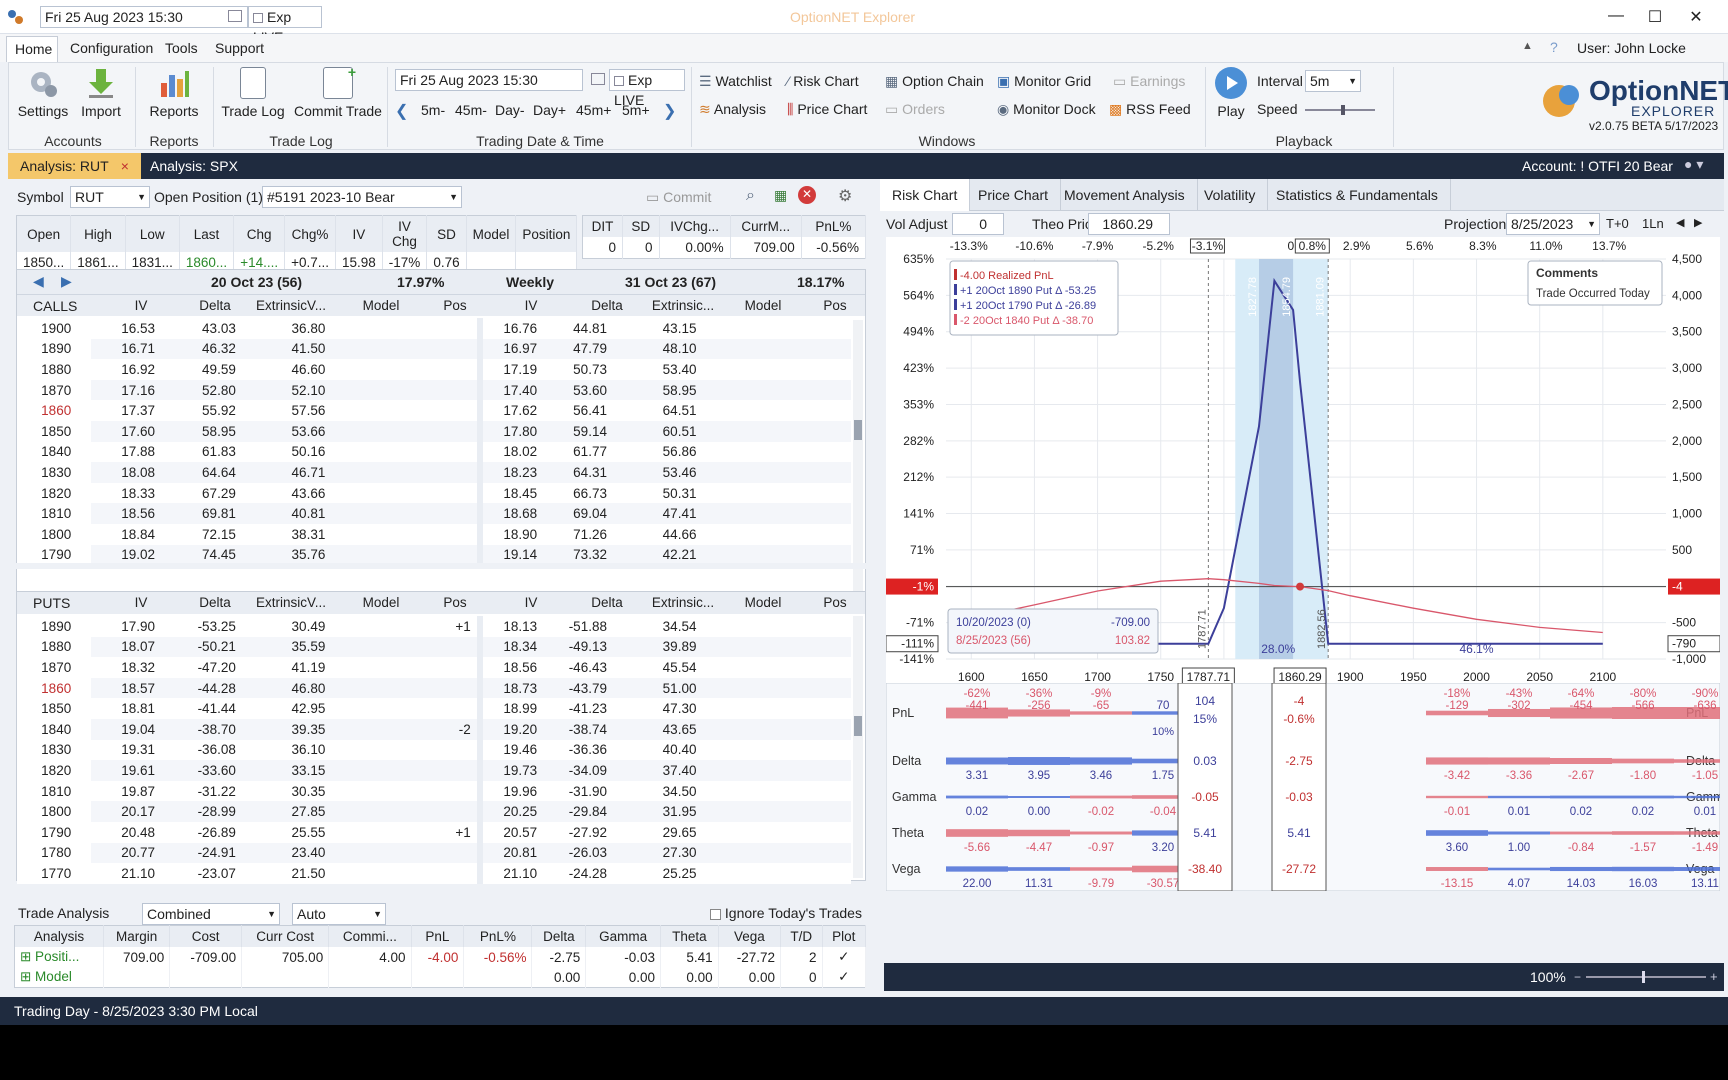 The height and width of the screenshot is (1080, 1728). I want to click on menu-support: Support, so click(239, 48).